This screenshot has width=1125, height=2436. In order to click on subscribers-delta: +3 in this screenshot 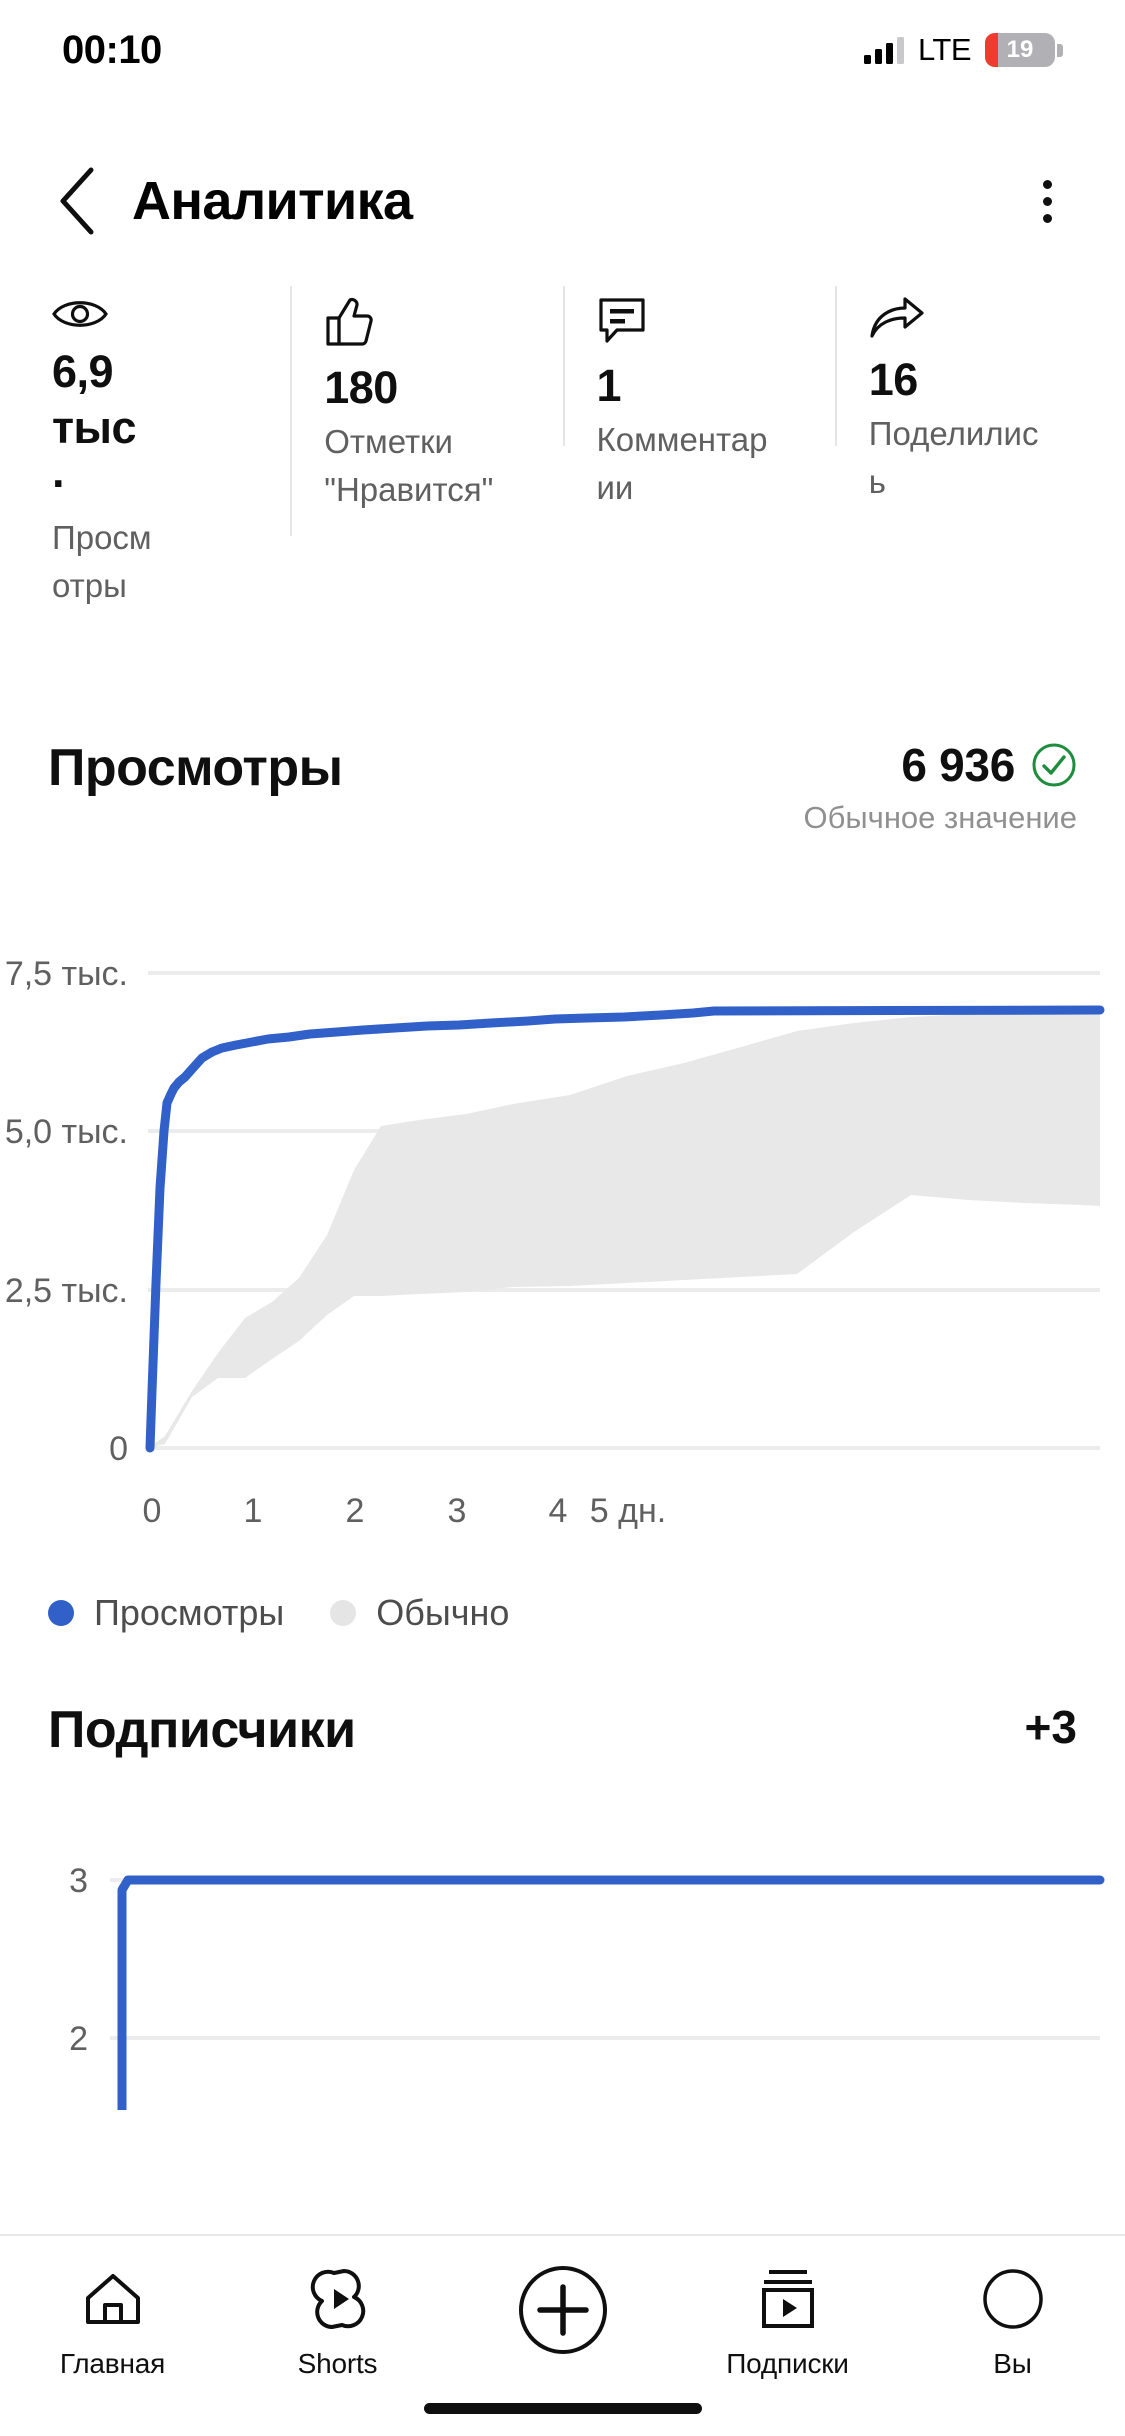, I will do `click(1050, 1727)`.